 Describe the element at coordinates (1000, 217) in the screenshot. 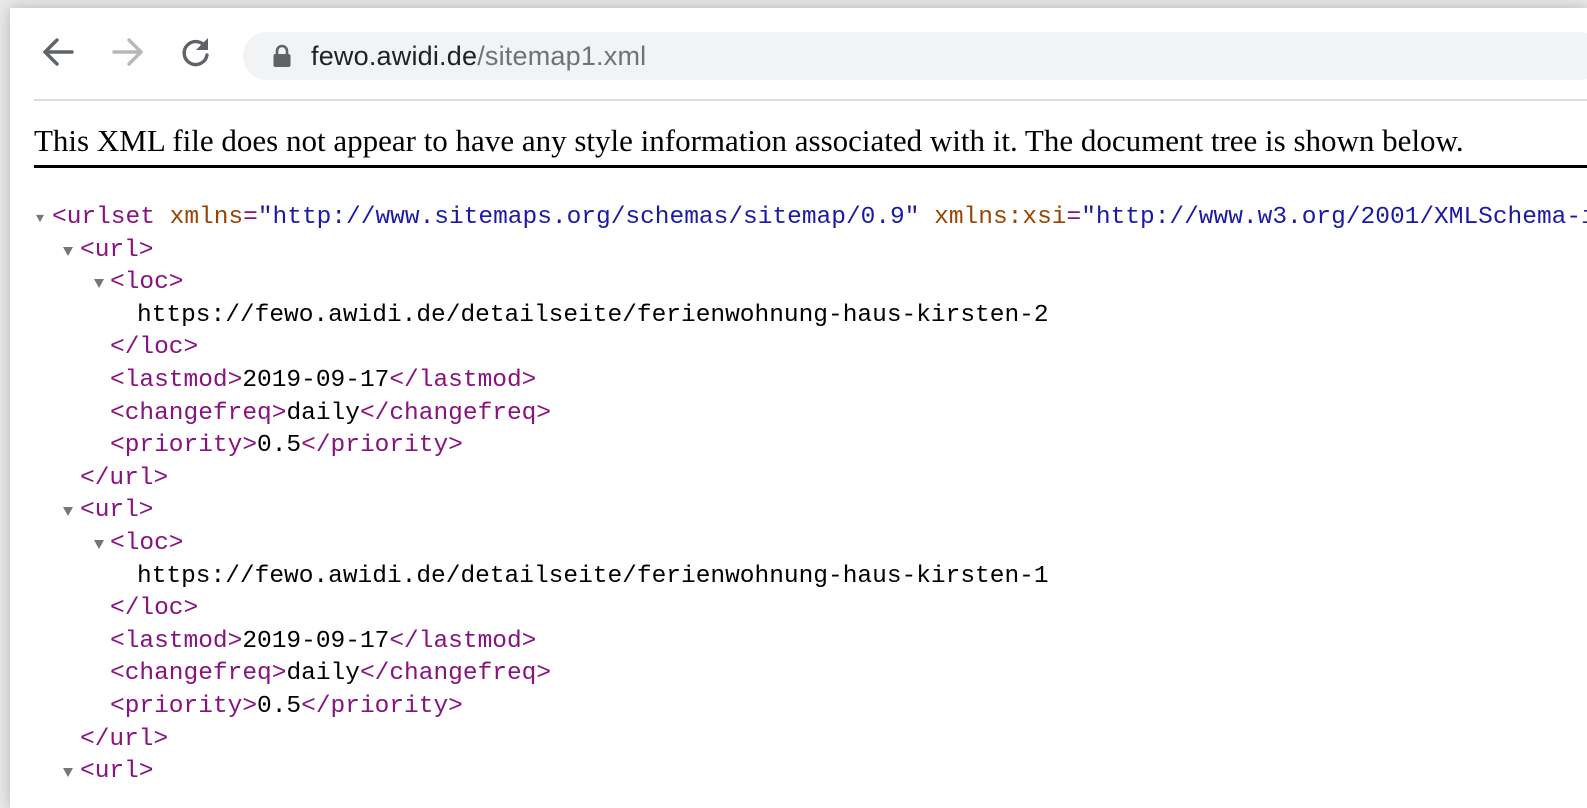

I see `attribute-name: xmlns:xsi` at that location.